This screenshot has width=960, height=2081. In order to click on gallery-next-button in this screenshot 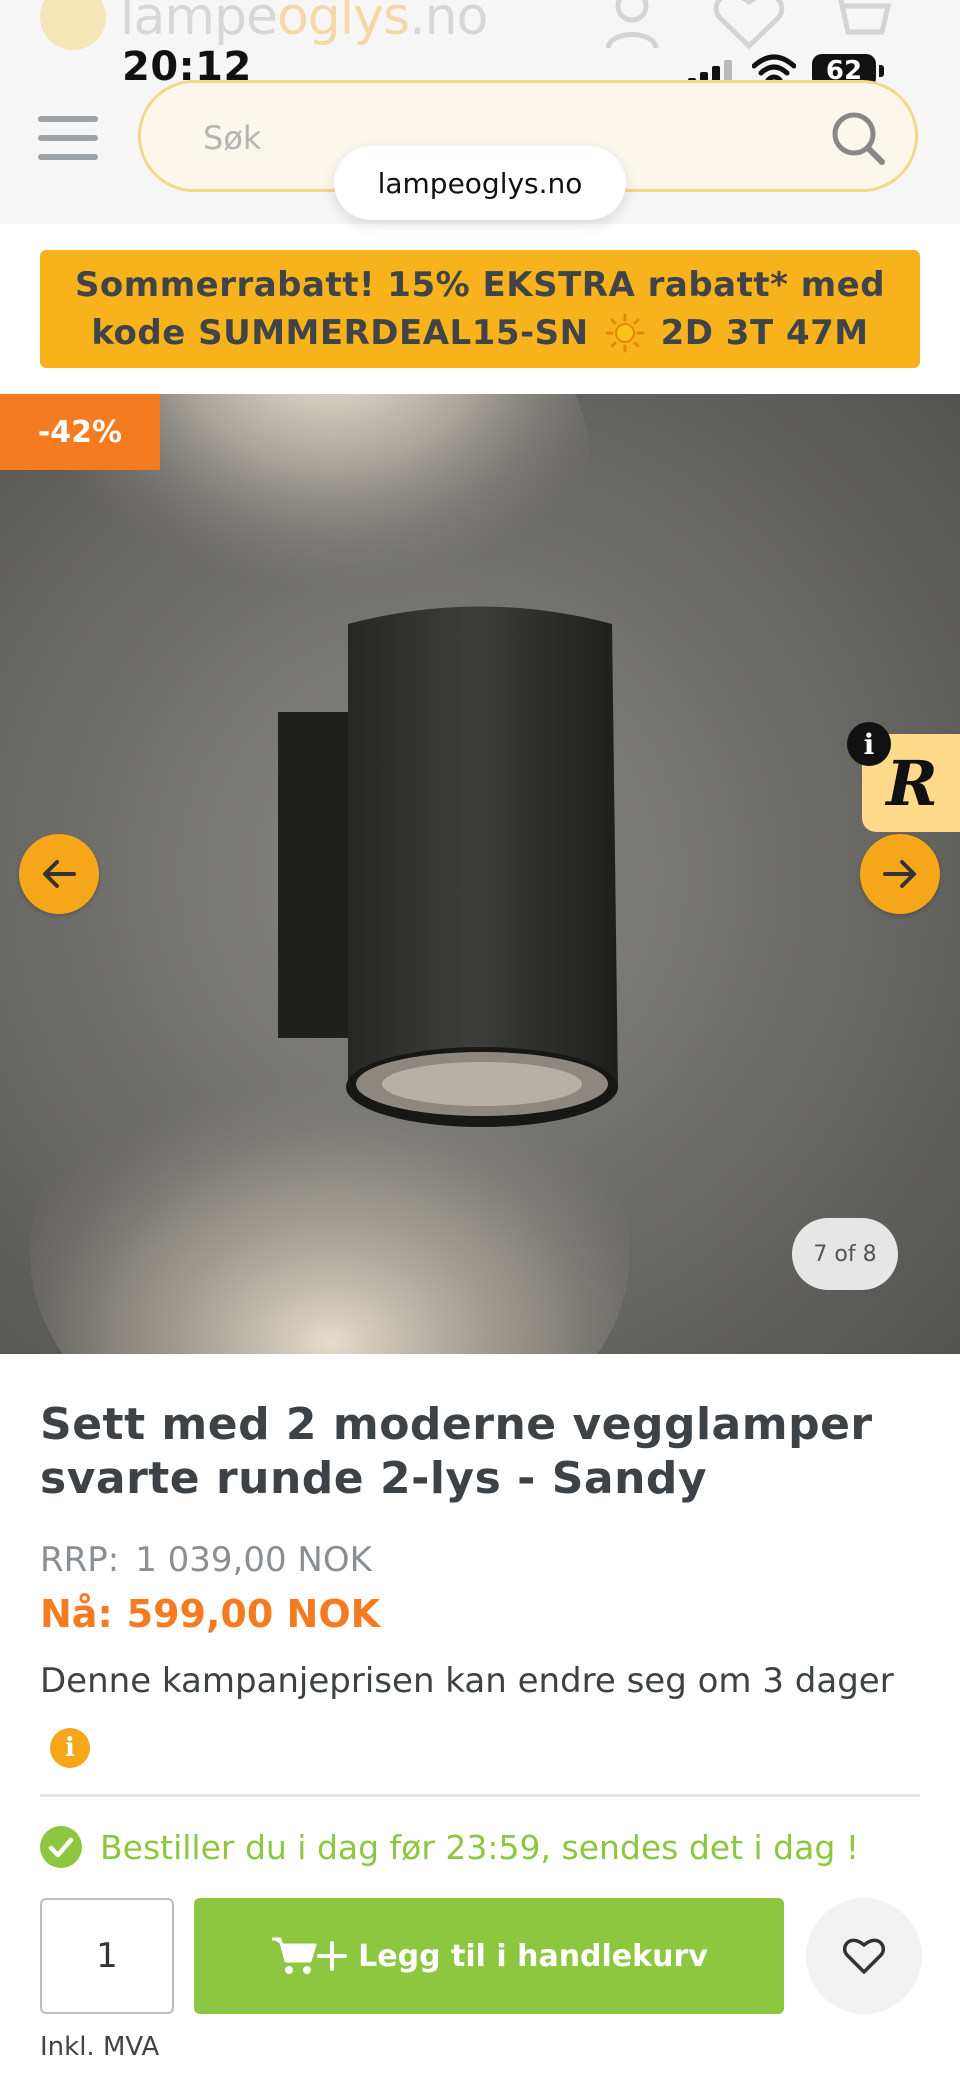, I will do `click(900, 874)`.